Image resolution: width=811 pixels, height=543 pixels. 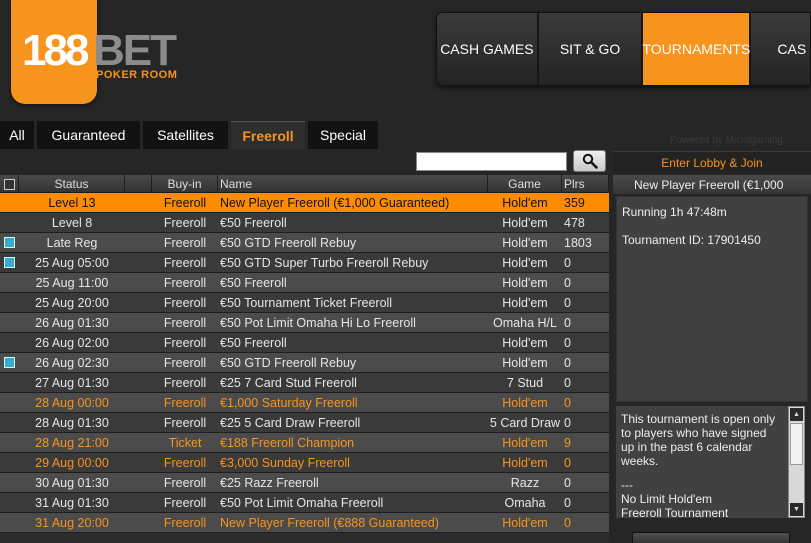 I want to click on selected-tournament-title: New Player Freeroll (€1,000, so click(x=712, y=184).